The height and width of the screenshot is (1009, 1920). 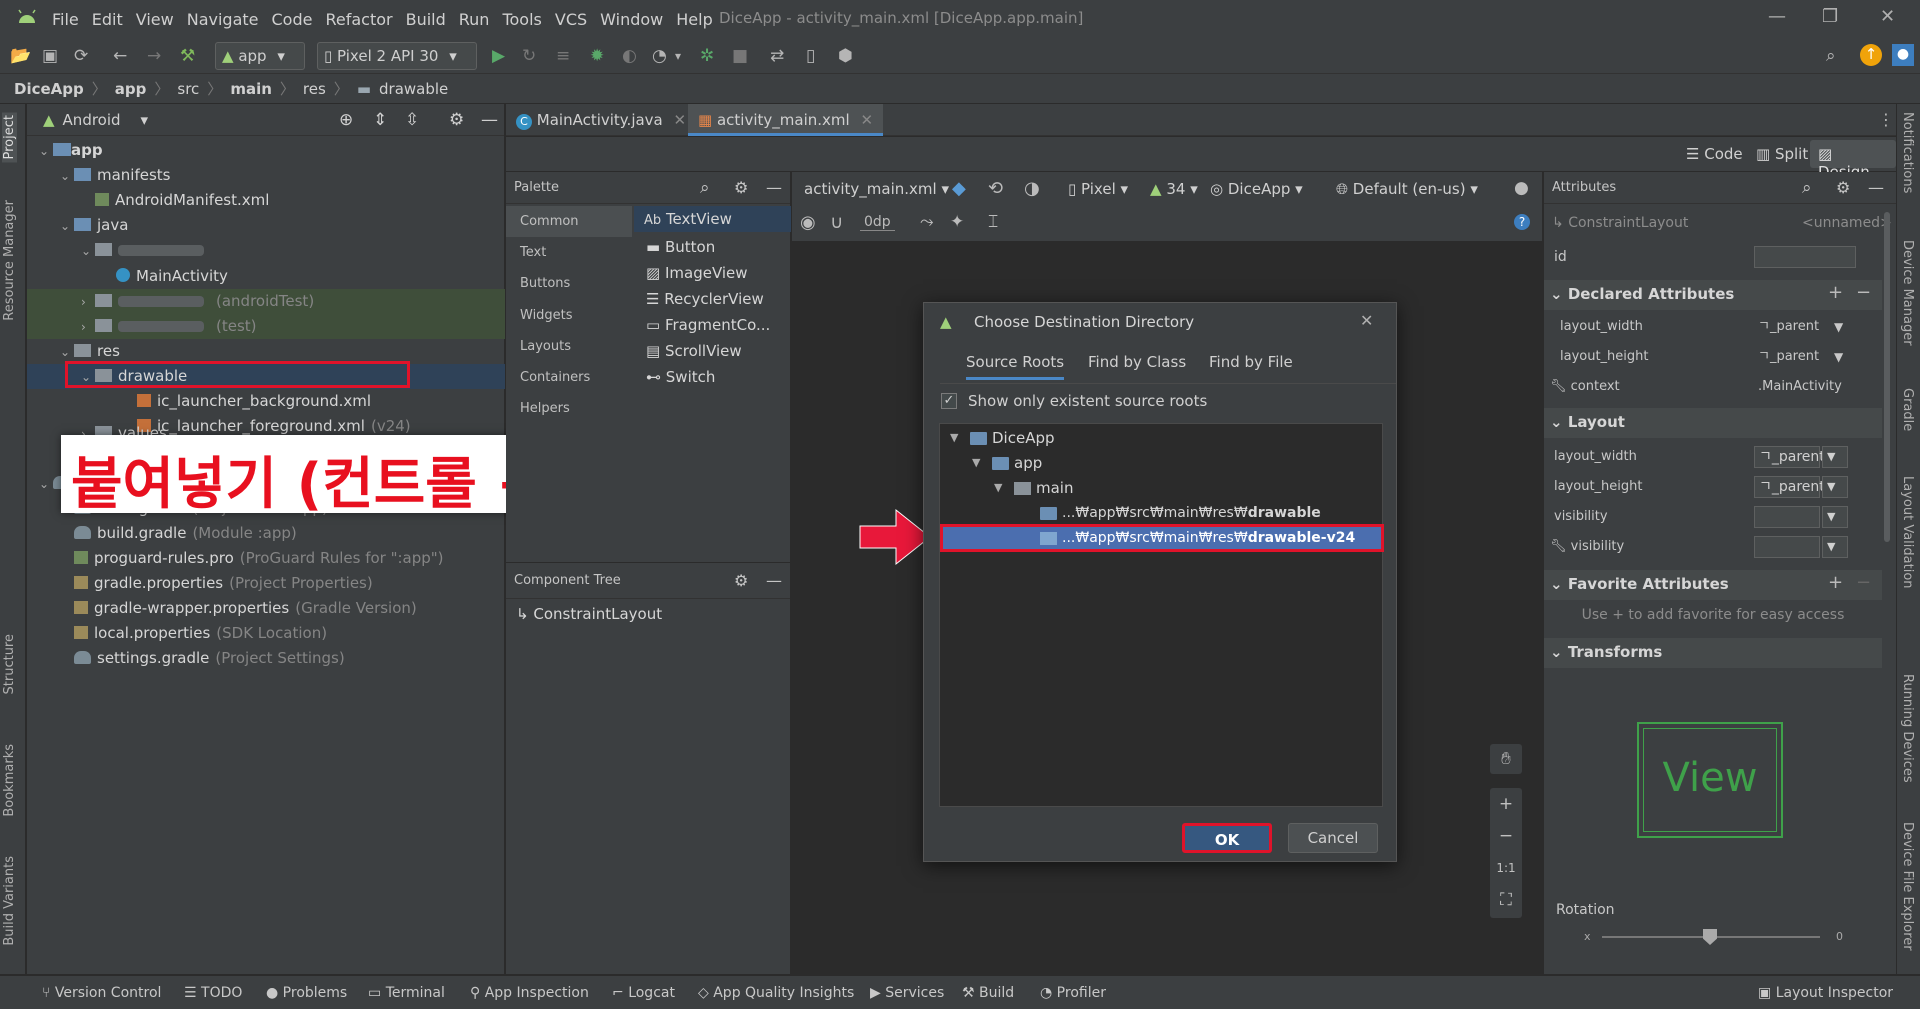 I want to click on tool-tab-gradle: Gradle, so click(x=1907, y=409).